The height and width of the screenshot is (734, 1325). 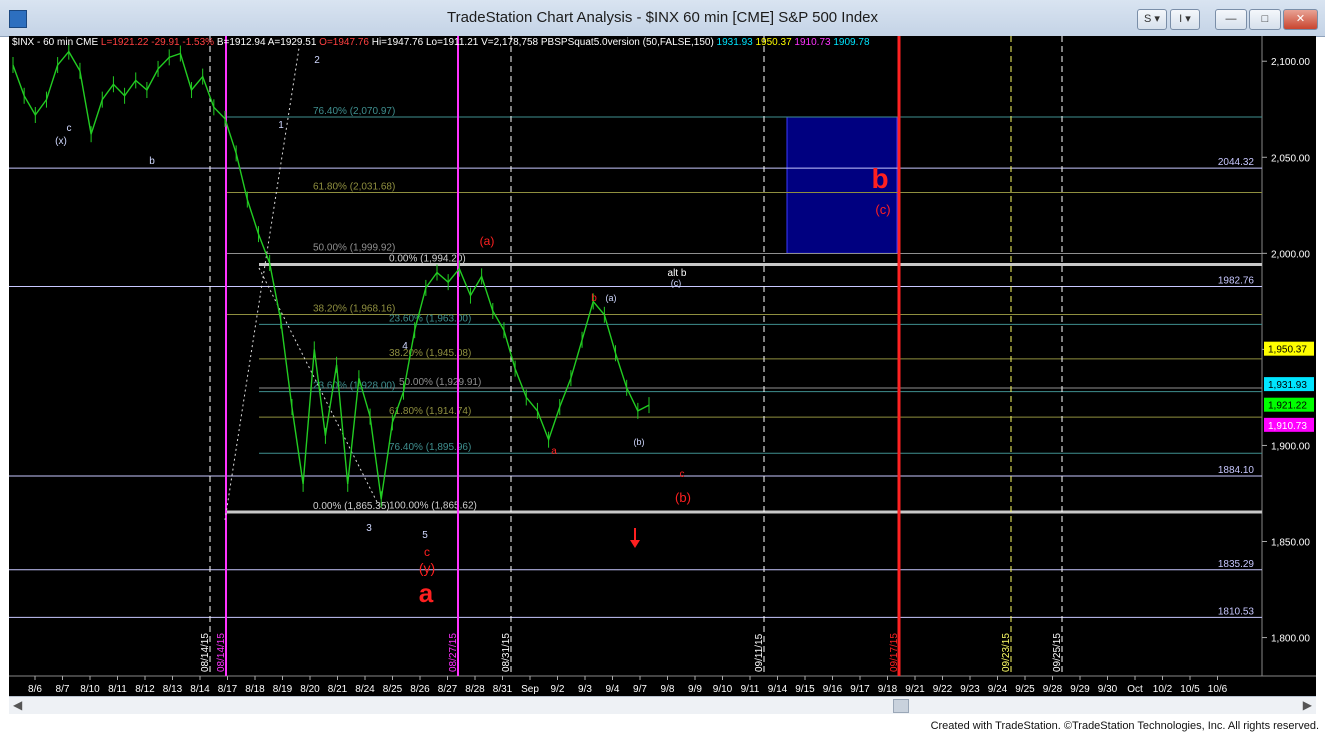 What do you see at coordinates (123, 42) in the screenshot?
I see `status-field: L=1921.22` at bounding box center [123, 42].